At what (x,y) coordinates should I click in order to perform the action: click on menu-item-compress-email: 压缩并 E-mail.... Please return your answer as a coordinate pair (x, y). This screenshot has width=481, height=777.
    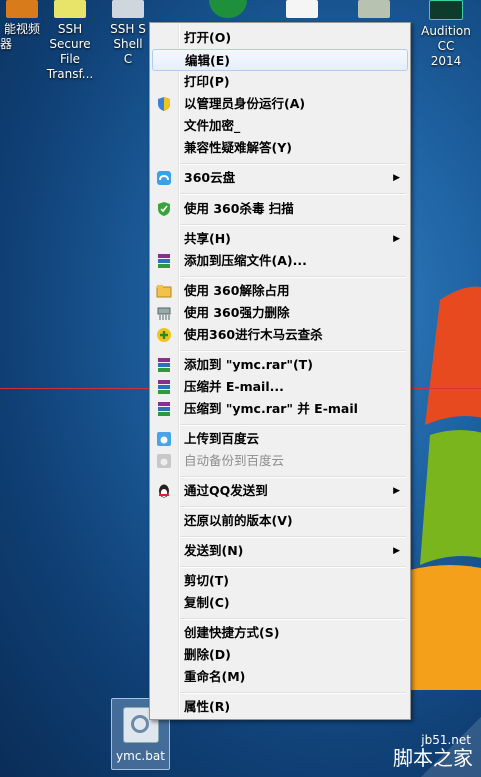
    Looking at the image, I should click on (280, 387).